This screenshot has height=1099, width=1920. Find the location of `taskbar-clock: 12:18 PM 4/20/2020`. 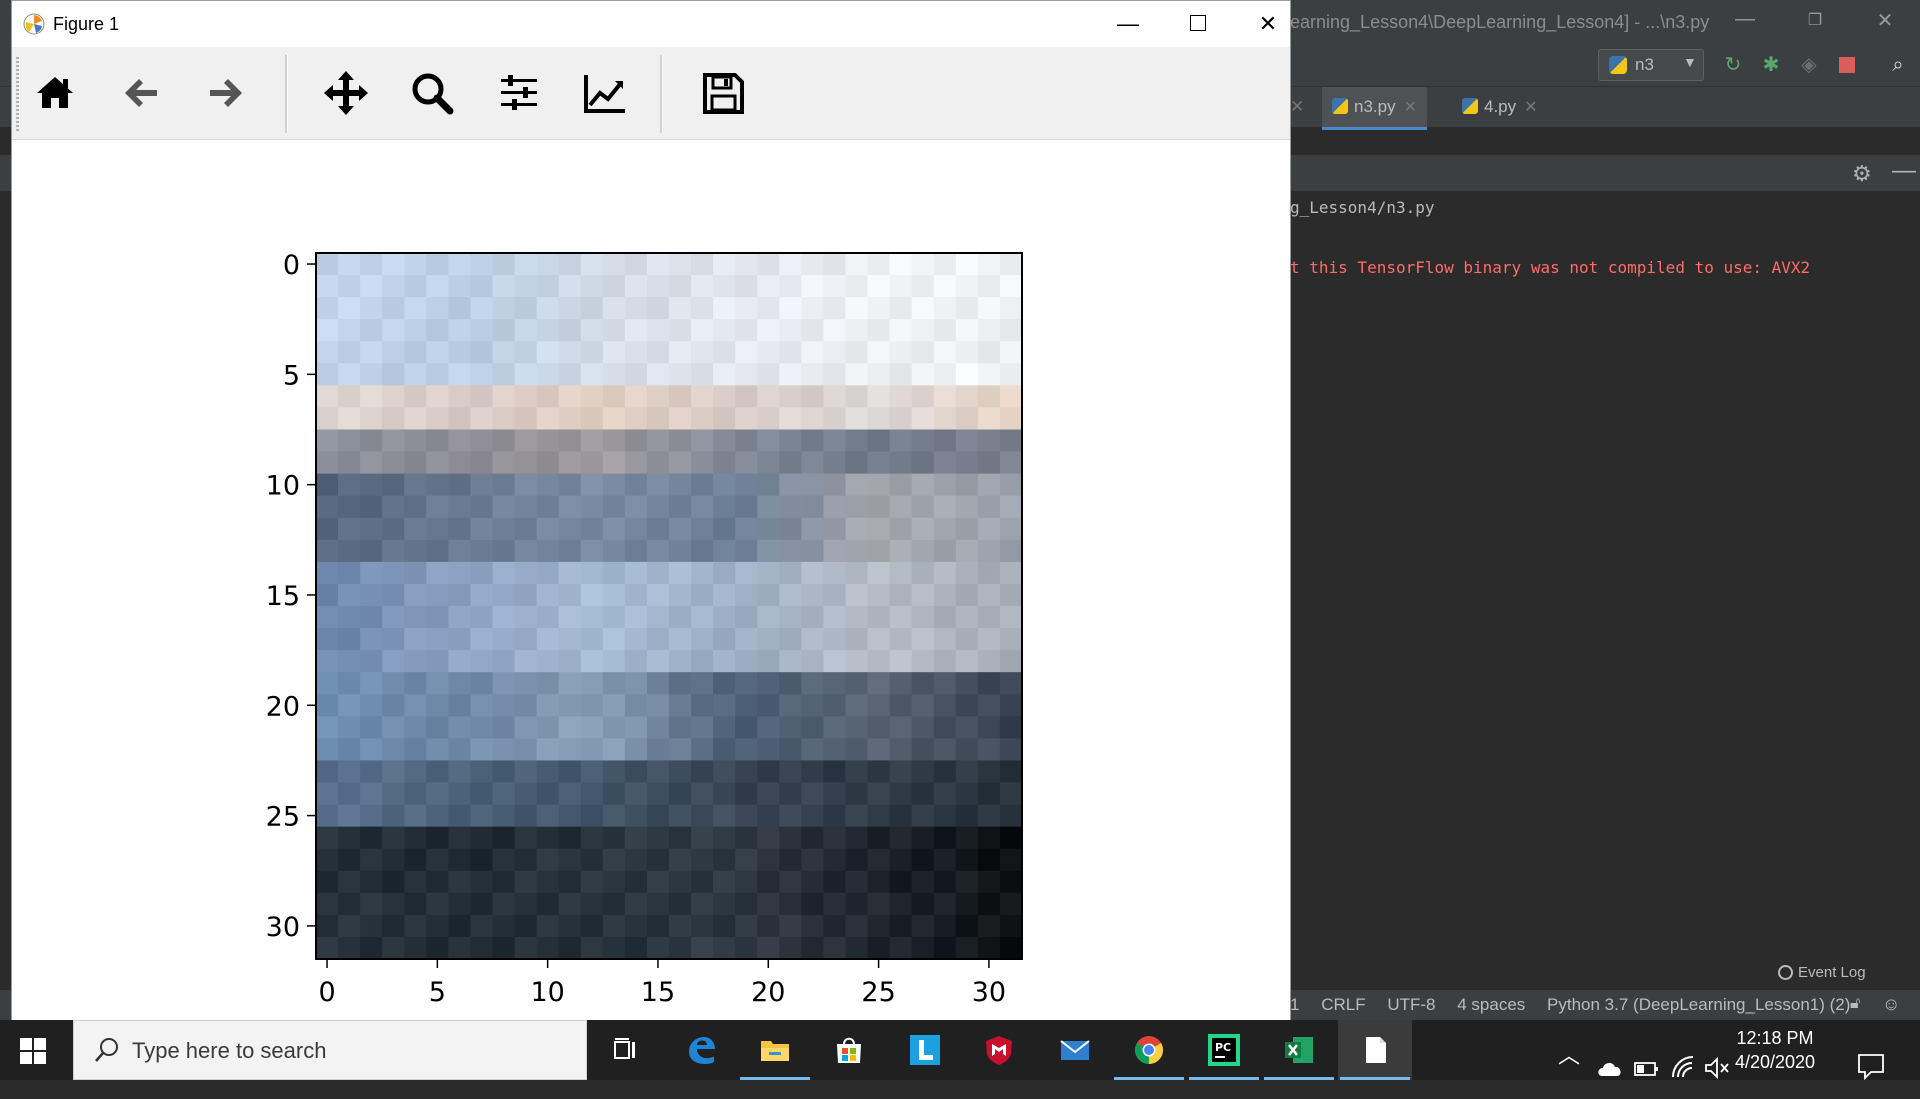

taskbar-clock: 12:18 PM 4/20/2020 is located at coordinates (1775, 1050).